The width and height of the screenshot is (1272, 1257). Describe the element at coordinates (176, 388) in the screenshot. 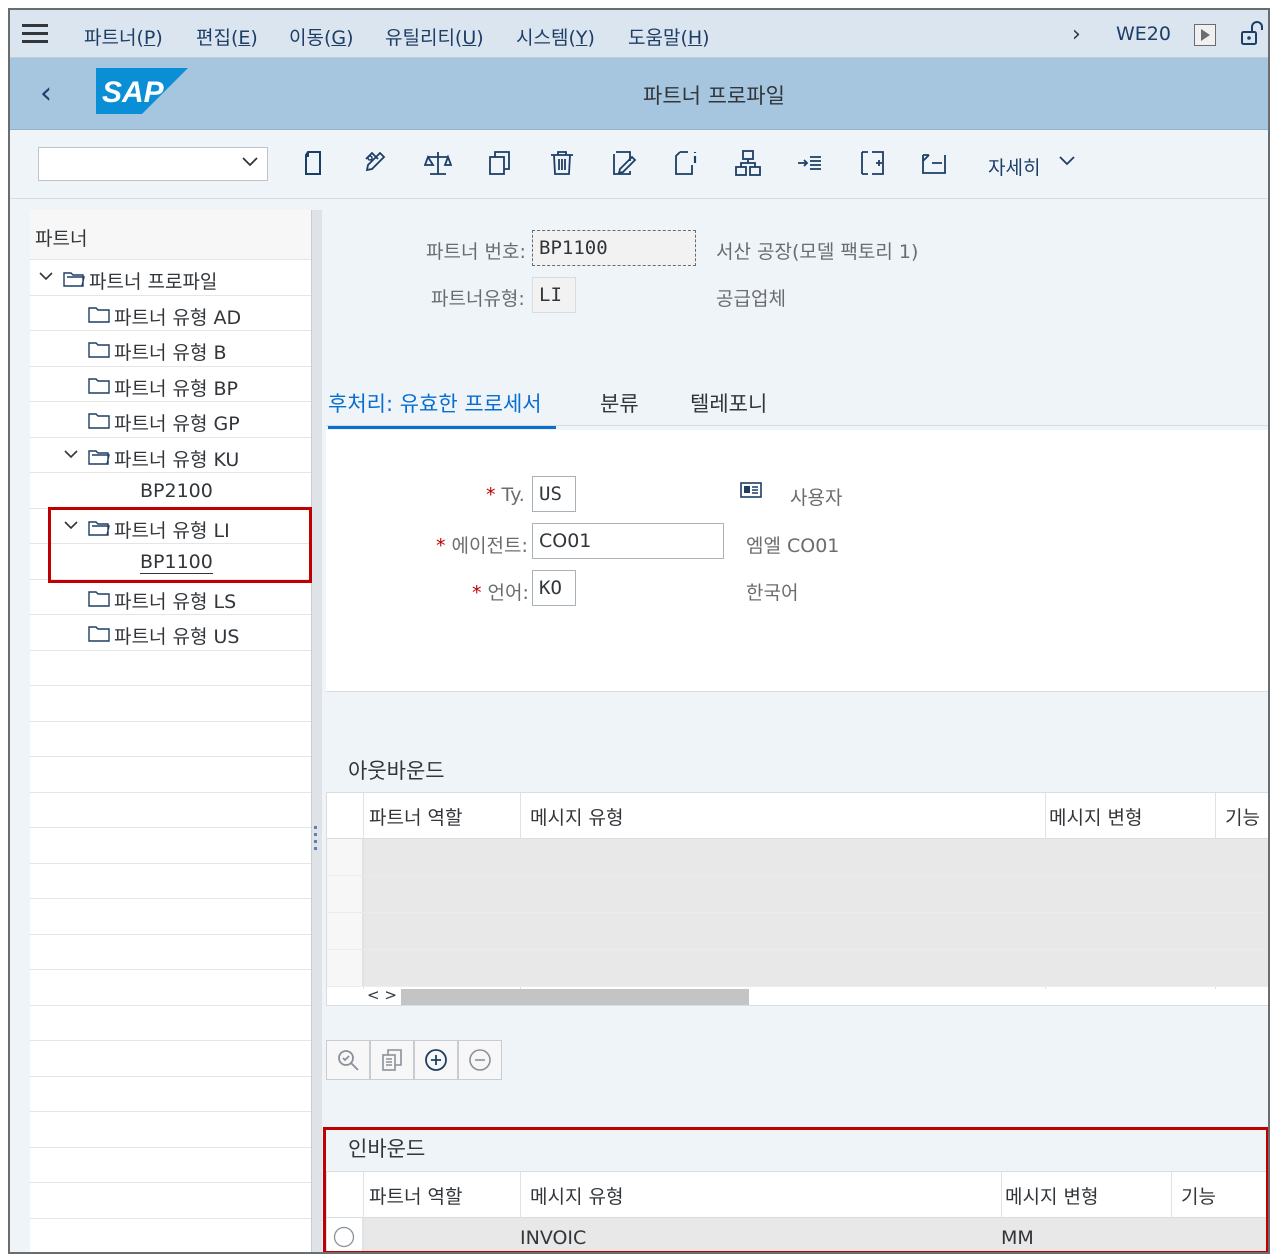

I see `tree-label: 파트너 유형 BP` at that location.